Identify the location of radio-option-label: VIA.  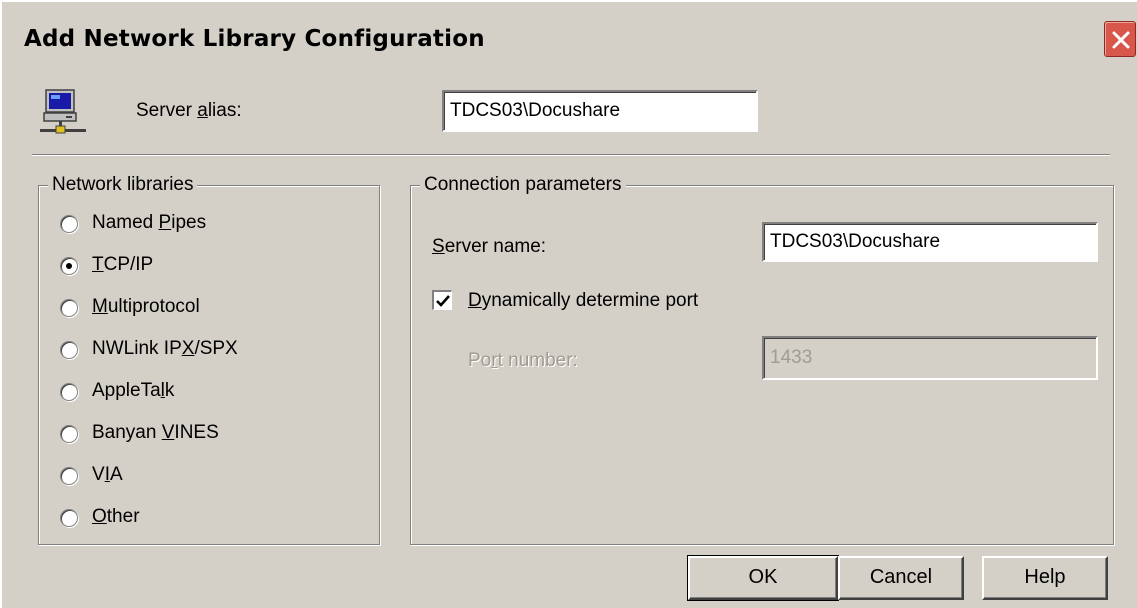
(107, 474).